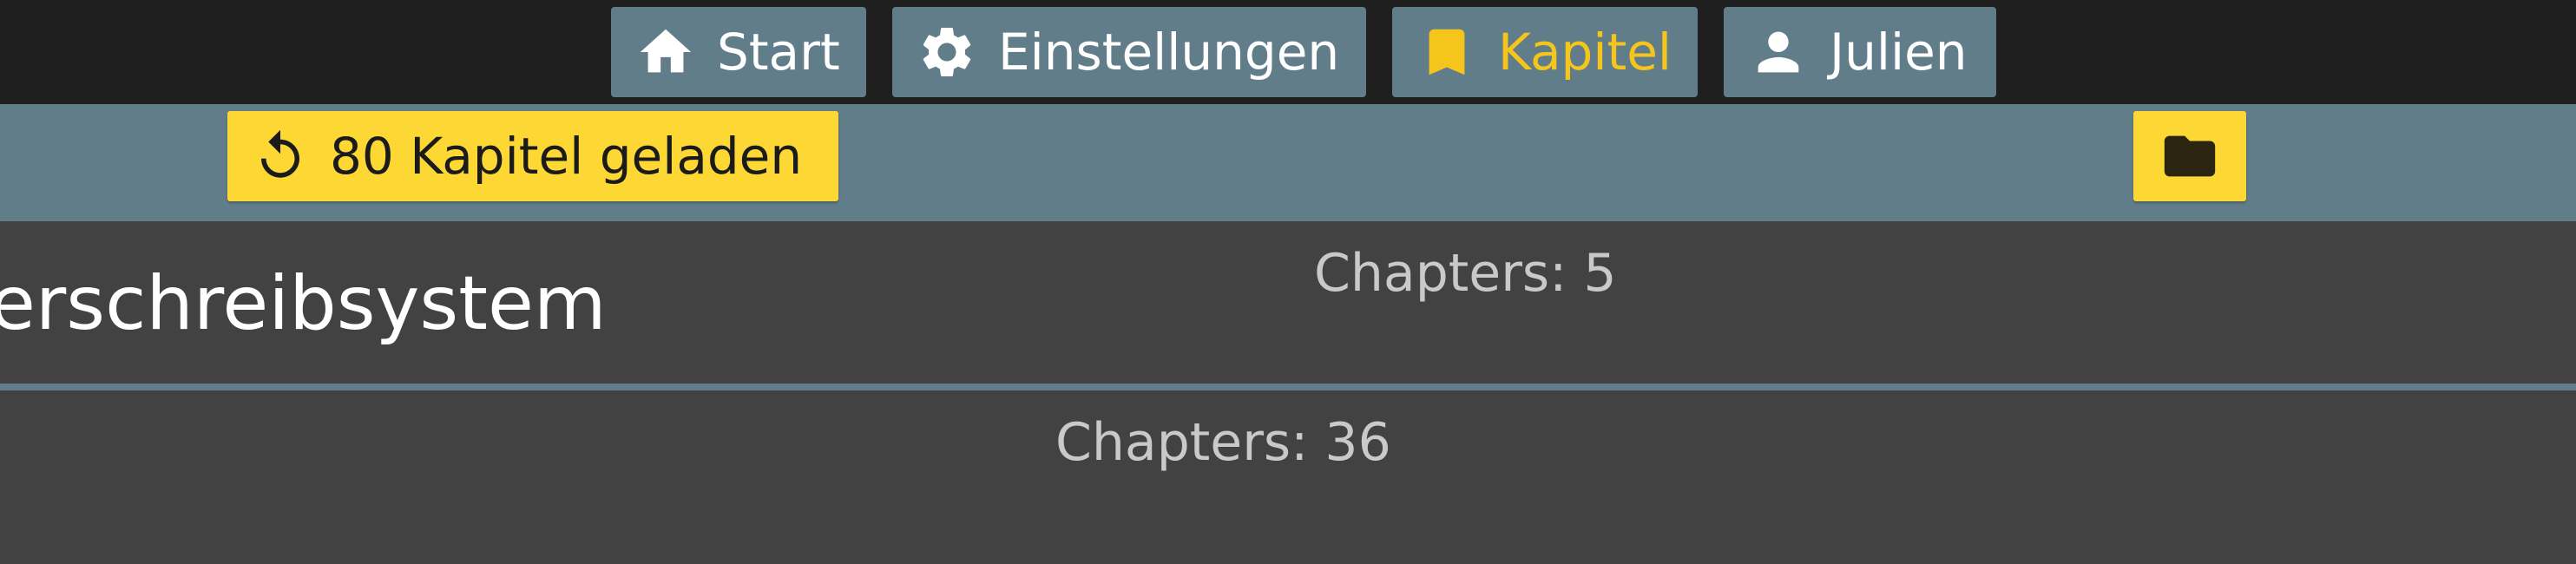 The height and width of the screenshot is (564, 2576). I want to click on nav-user-label: Julien, so click(1899, 52).